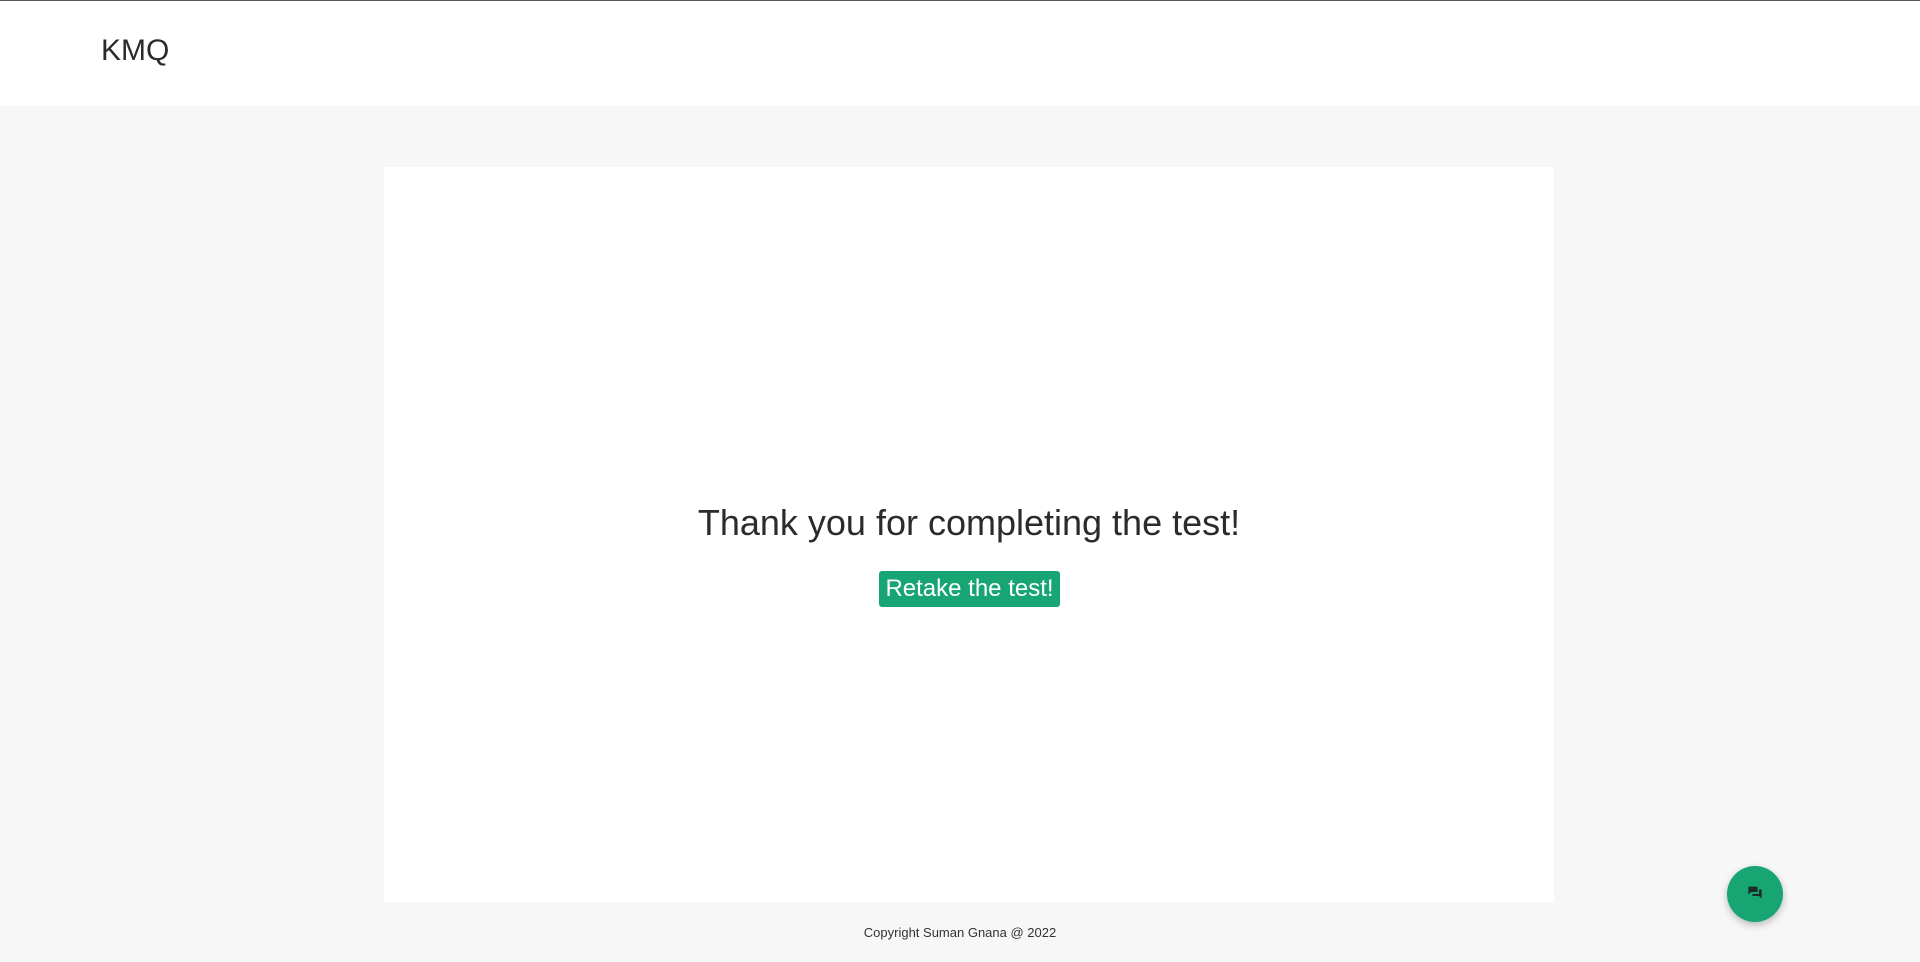  What do you see at coordinates (135, 51) in the screenshot?
I see `brand-logo-link: KMQ` at bounding box center [135, 51].